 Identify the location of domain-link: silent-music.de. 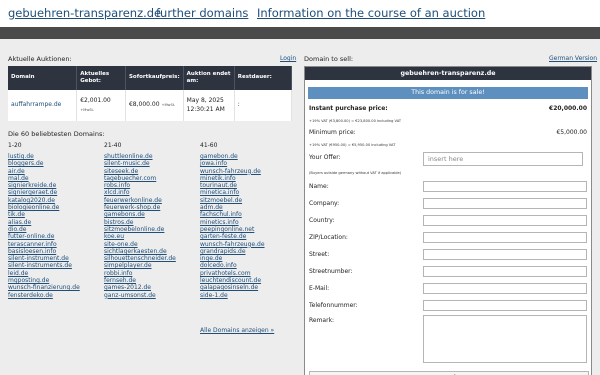
(127, 163).